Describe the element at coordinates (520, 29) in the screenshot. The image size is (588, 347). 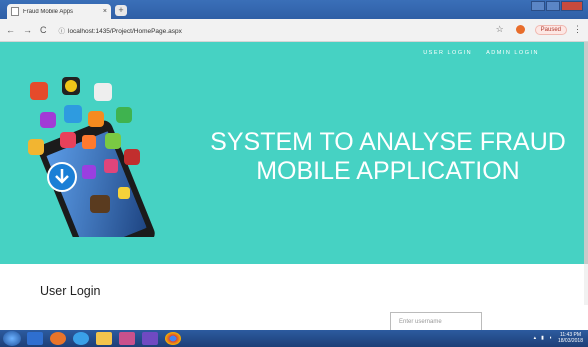
I see `extension-icon` at that location.